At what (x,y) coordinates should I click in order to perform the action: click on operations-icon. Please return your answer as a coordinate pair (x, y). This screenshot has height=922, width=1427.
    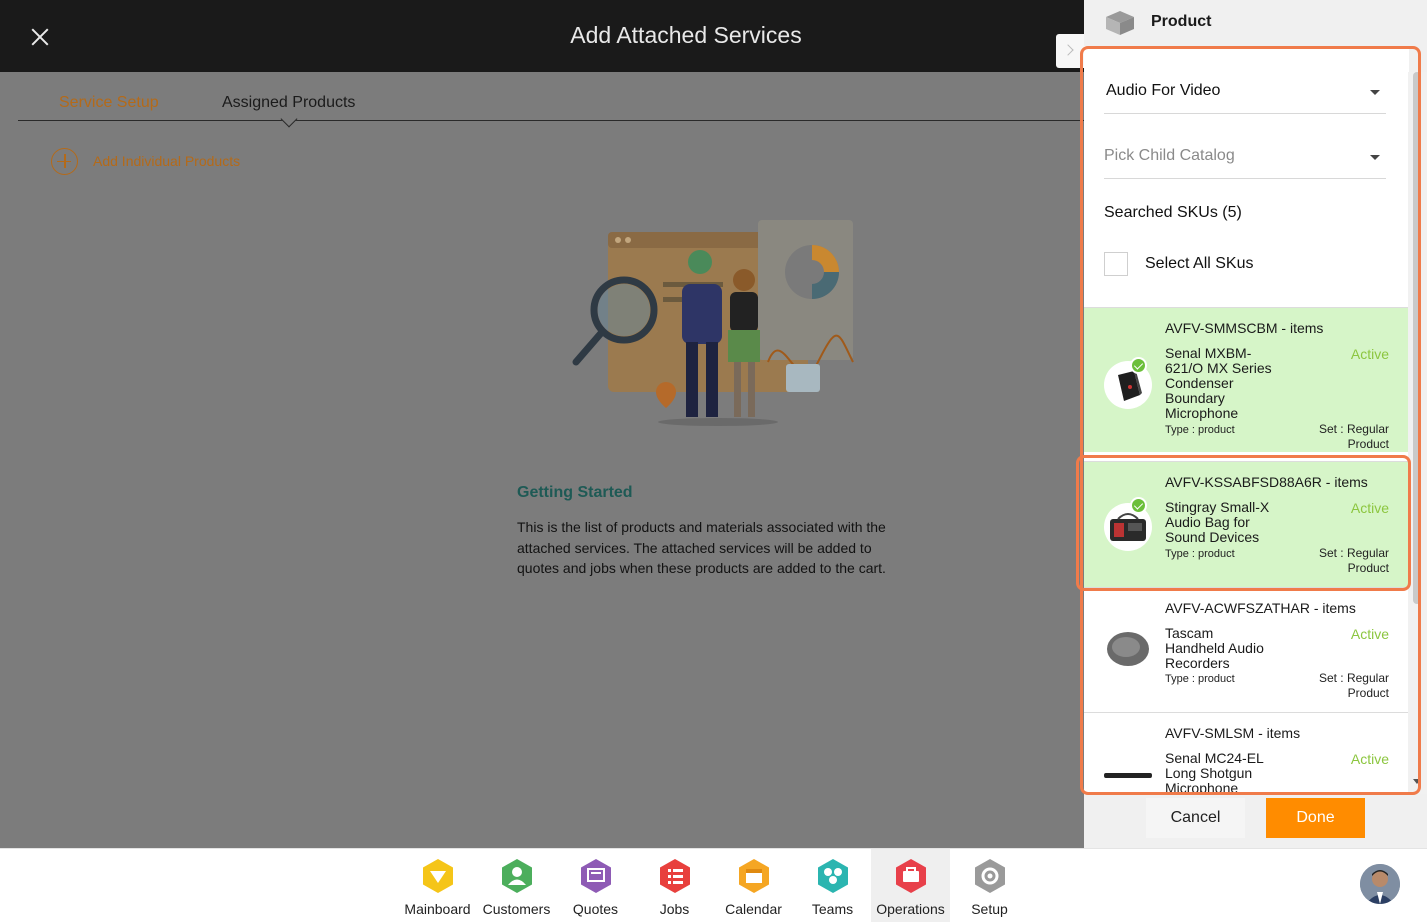
    Looking at the image, I should click on (911, 876).